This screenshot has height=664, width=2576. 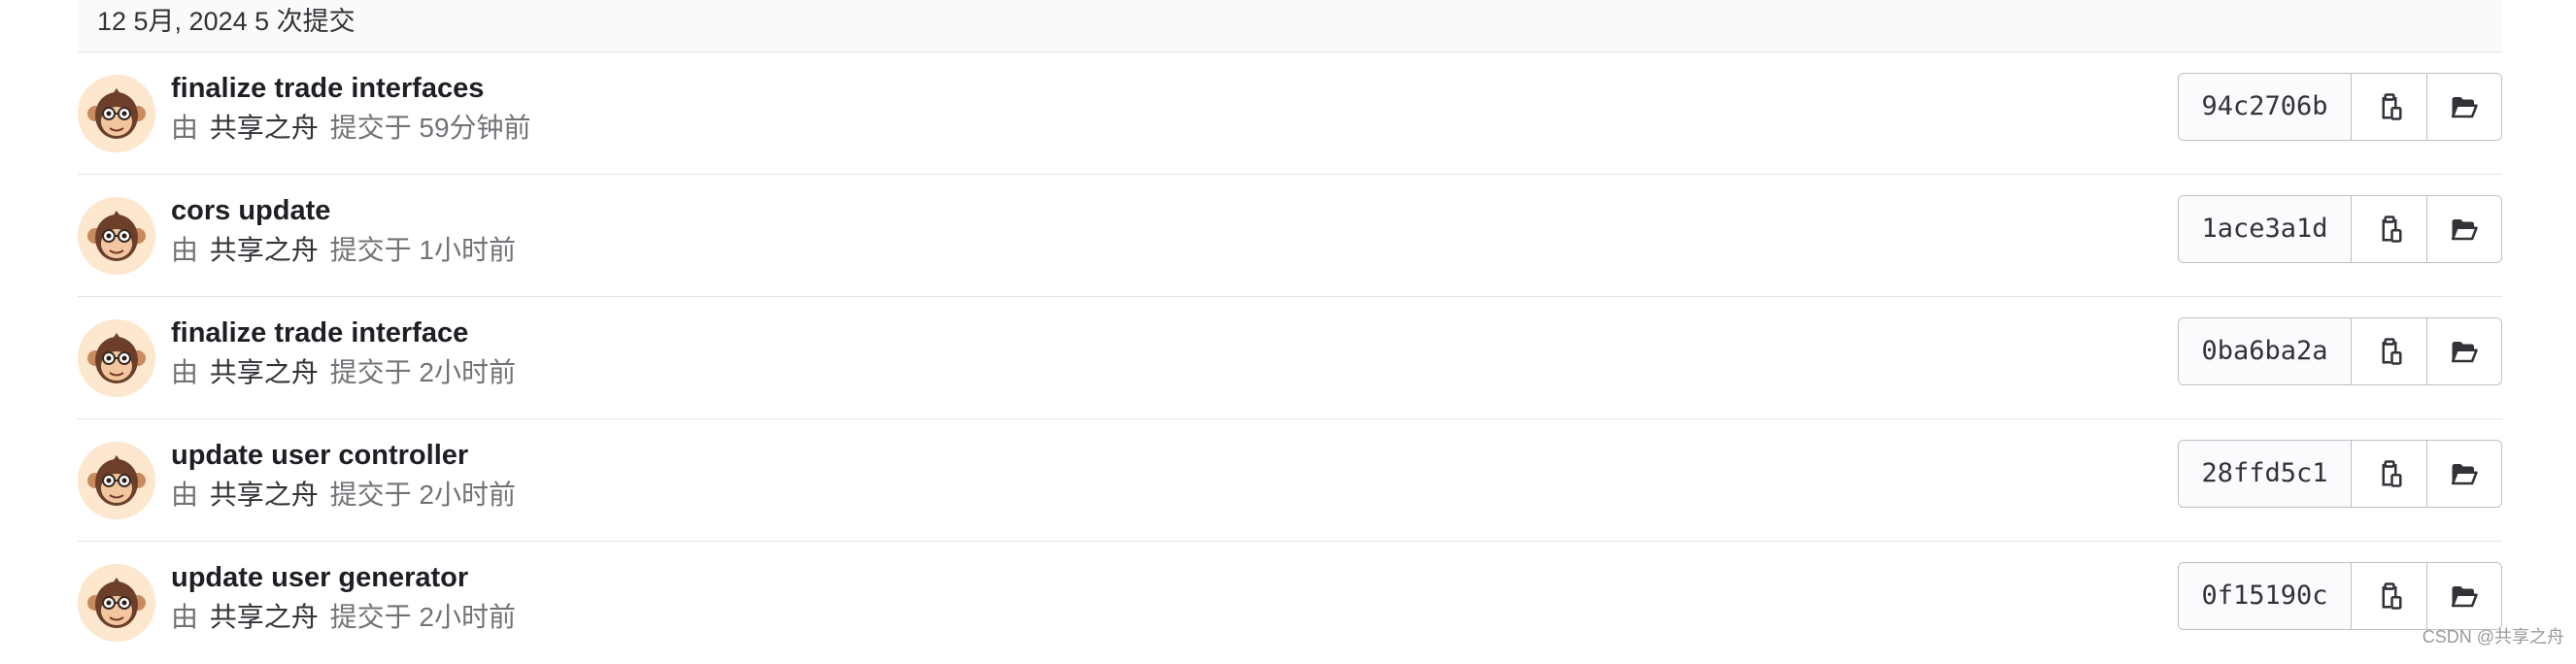 I want to click on day-header-label: 12 5月, 2024 5 次提交, so click(x=226, y=21).